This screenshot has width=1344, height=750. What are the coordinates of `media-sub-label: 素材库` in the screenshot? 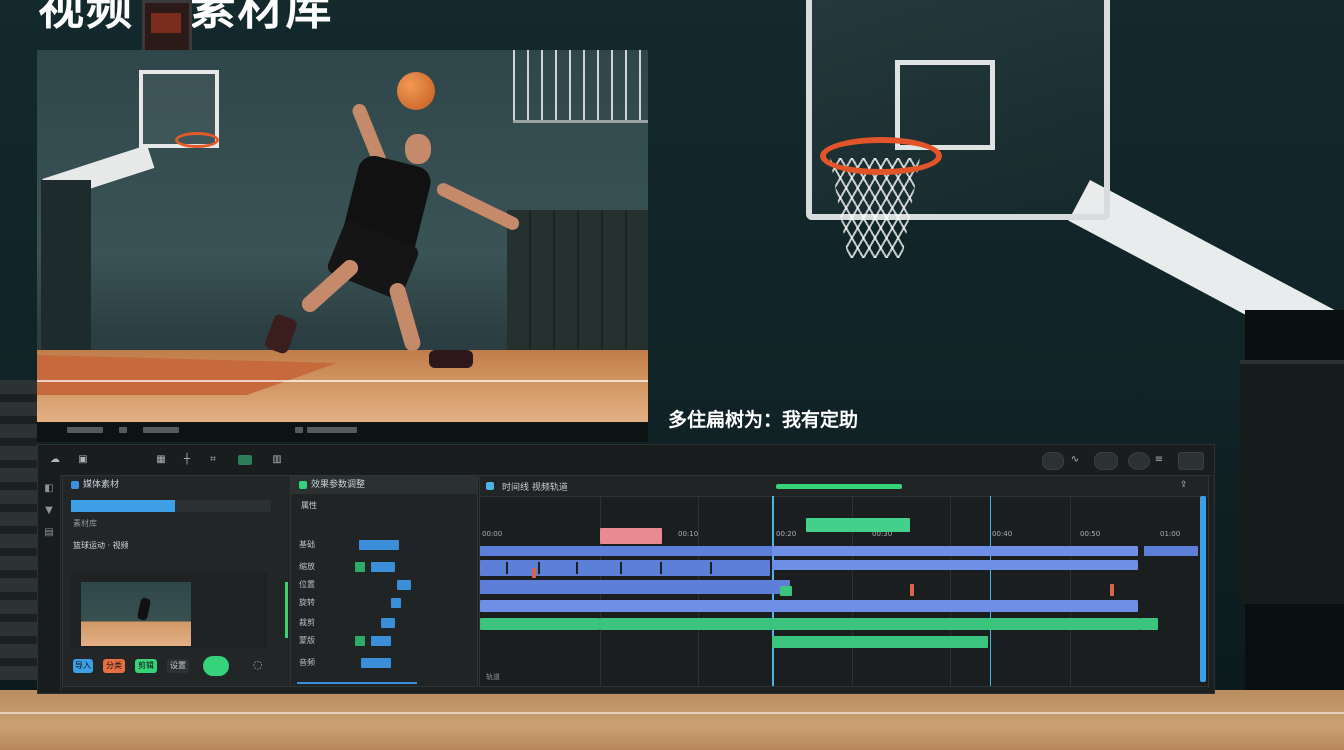 It's located at (85, 523).